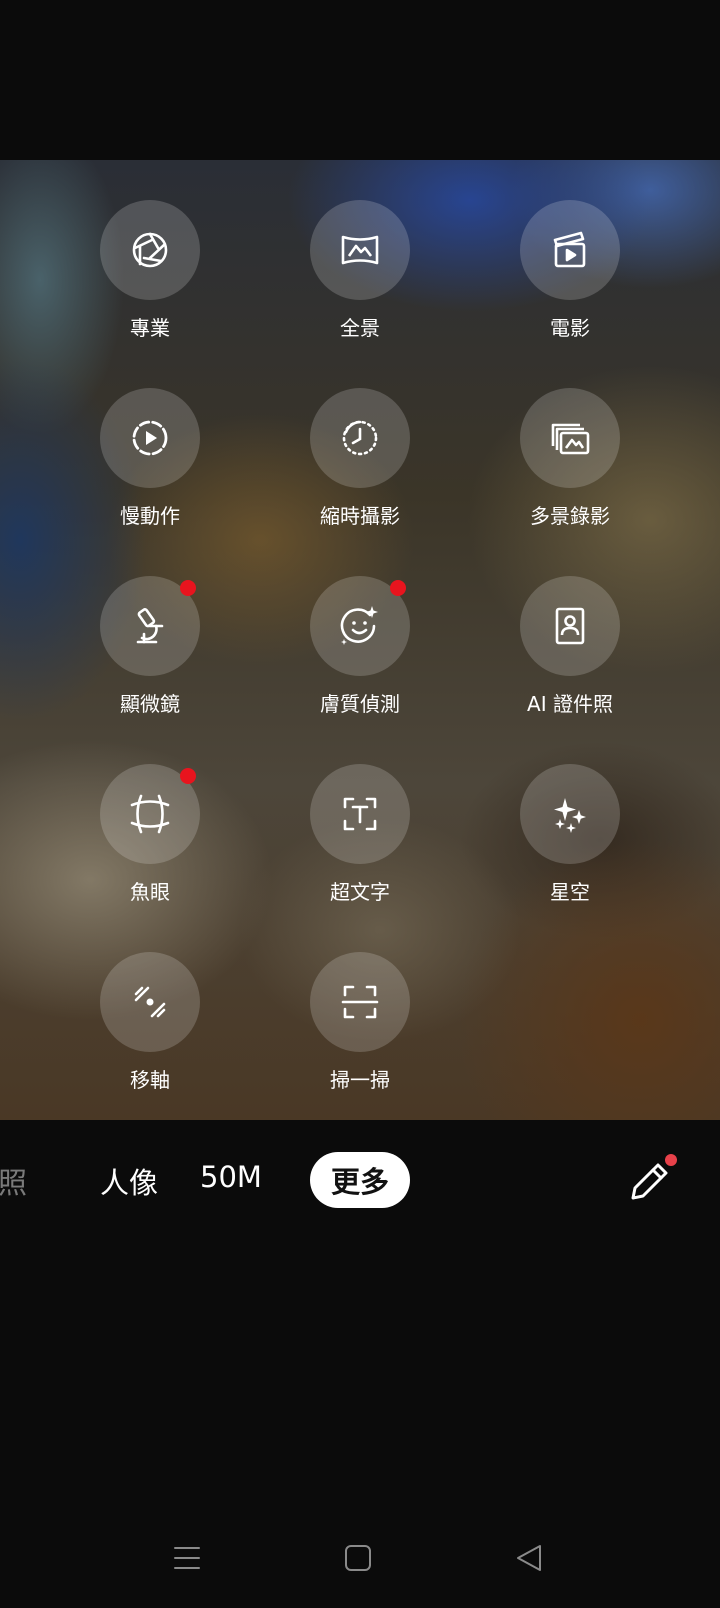 The height and width of the screenshot is (1608, 720). I want to click on mode-tilt-shift: 移軸, so click(150, 1027).